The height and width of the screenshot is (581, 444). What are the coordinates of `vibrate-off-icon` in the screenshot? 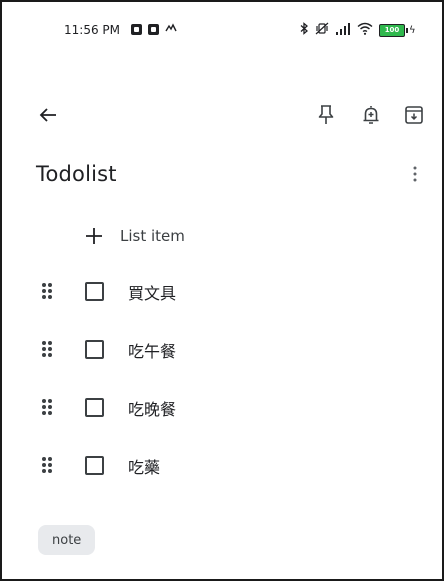 It's located at (322, 30).